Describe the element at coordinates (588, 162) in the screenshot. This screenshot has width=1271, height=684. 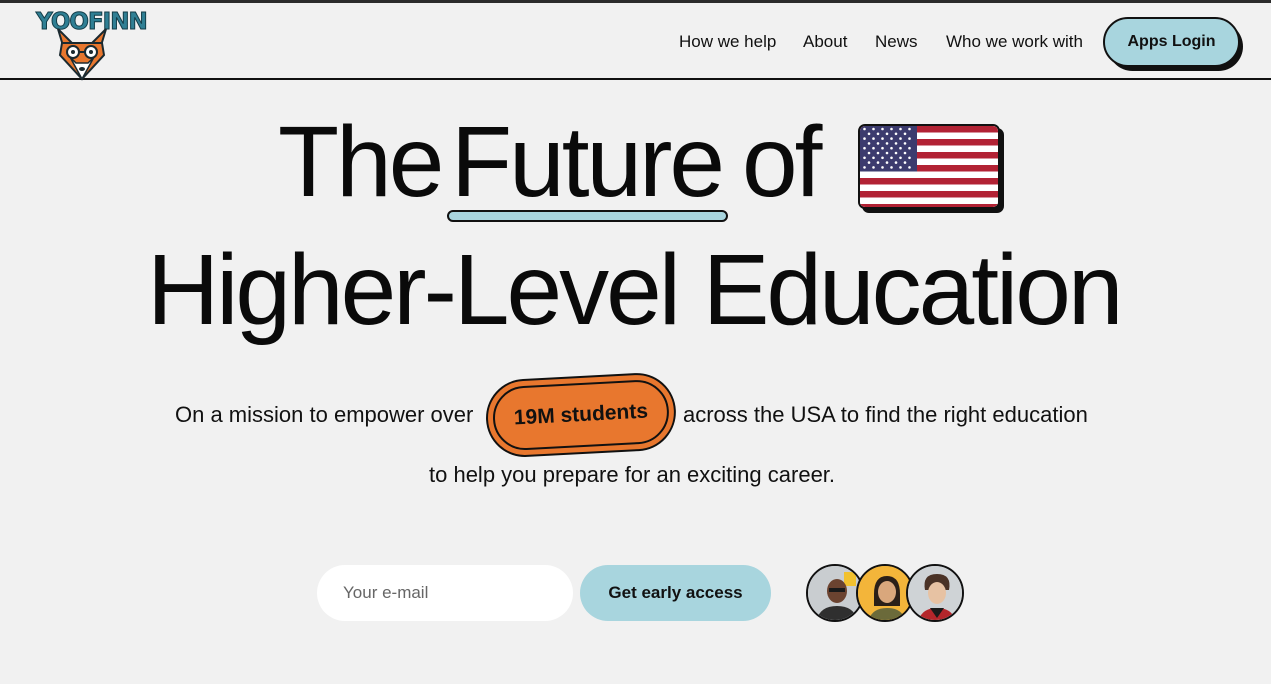
I see `headline-word-future: Future` at that location.